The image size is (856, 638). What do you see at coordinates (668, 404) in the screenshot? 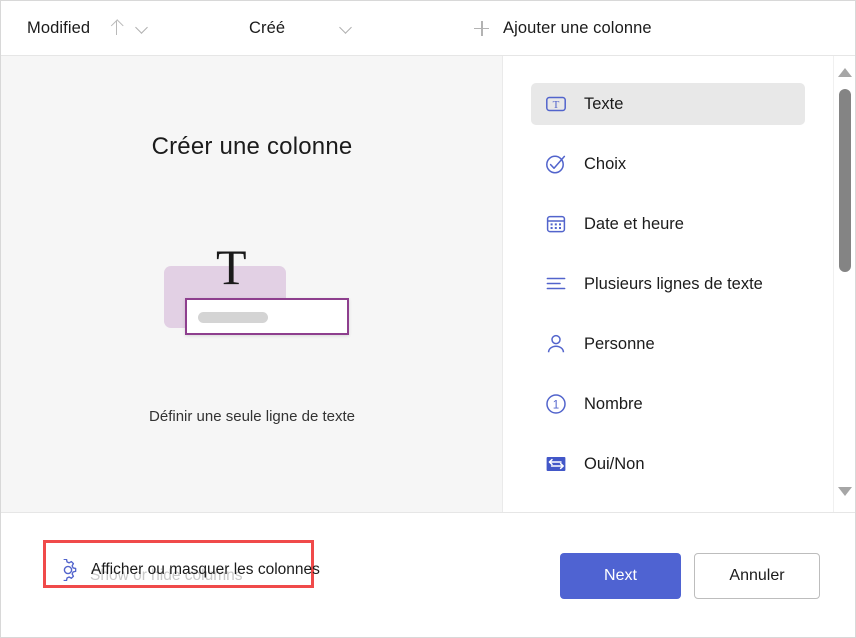
I see `list-item-nombre: 1 Nombre` at bounding box center [668, 404].